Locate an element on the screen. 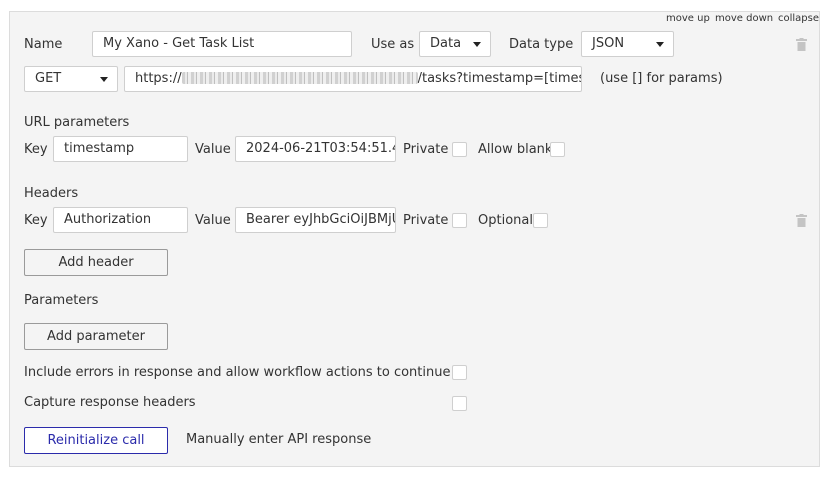  url-param-value-input: 2024-06-21T03:54:51.485 is located at coordinates (315, 149).